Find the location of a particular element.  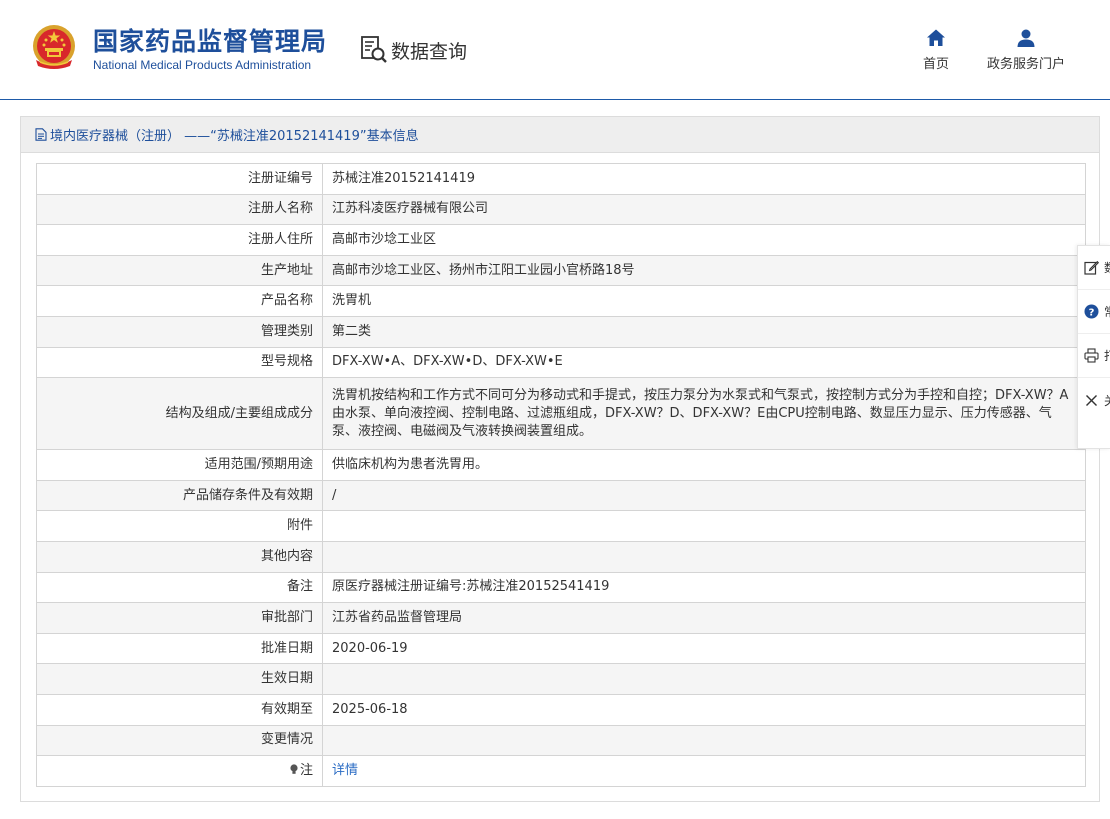

floating-side-toolbar: 数 ? 常 打 关 is located at coordinates (1093, 347).